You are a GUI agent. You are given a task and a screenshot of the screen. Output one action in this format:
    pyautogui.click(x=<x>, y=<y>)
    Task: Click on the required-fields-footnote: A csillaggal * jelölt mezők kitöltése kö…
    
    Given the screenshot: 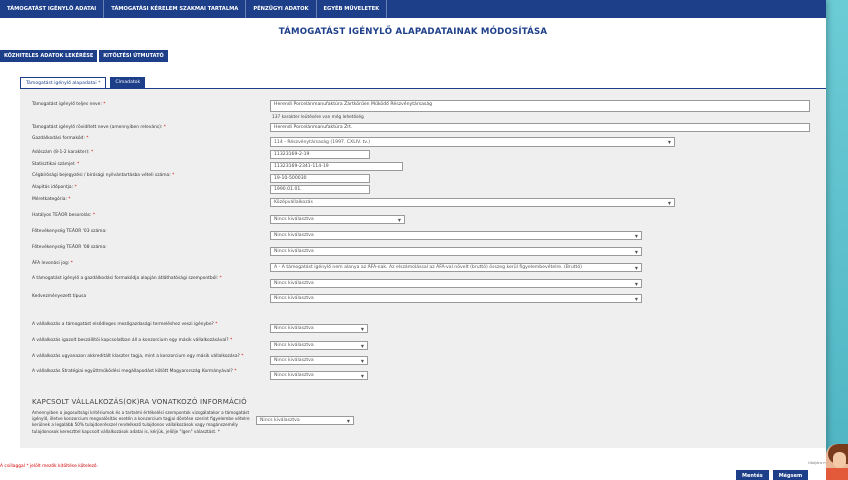 What is the action you would take?
    pyautogui.click(x=49, y=466)
    